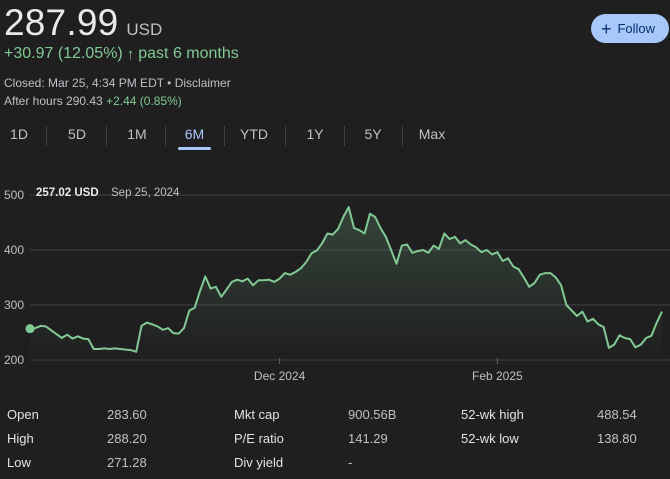 Image resolution: width=670 pixels, height=479 pixels. I want to click on after-hours-price: After hours 290.43, so click(53, 101).